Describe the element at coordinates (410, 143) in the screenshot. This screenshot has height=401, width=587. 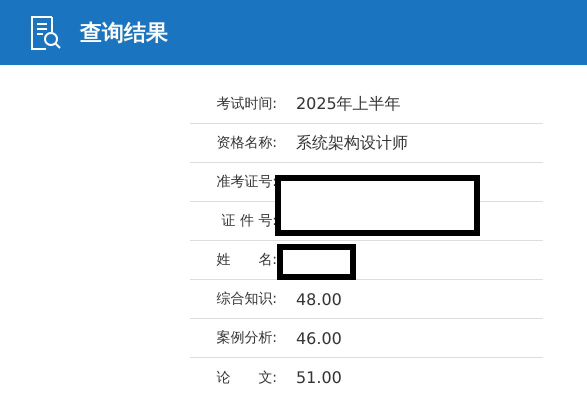
I see `field-value: 系统架构设计师` at that location.